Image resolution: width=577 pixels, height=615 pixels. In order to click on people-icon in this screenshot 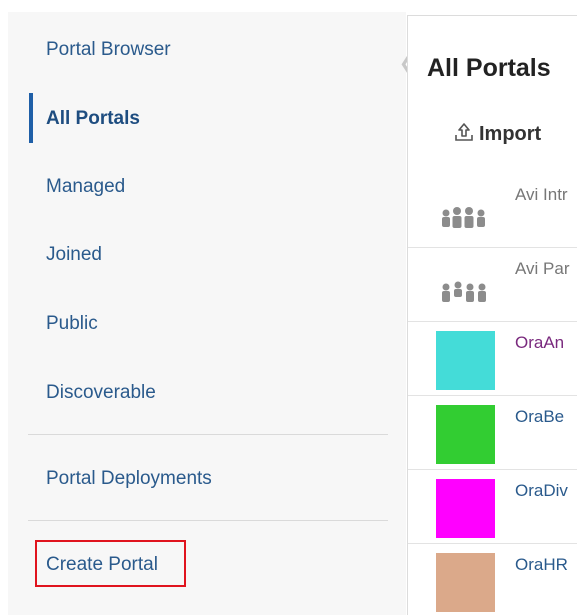, I will do `click(465, 286)`.